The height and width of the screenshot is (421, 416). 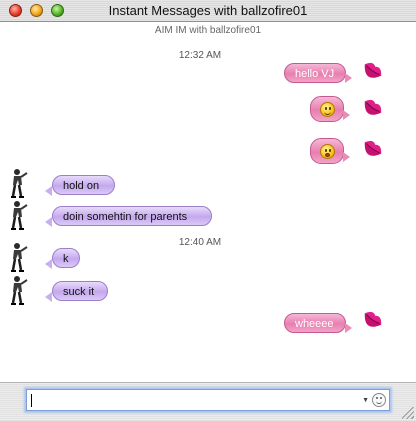 I want to click on timestamp: 12:32 AM, so click(x=200, y=55).